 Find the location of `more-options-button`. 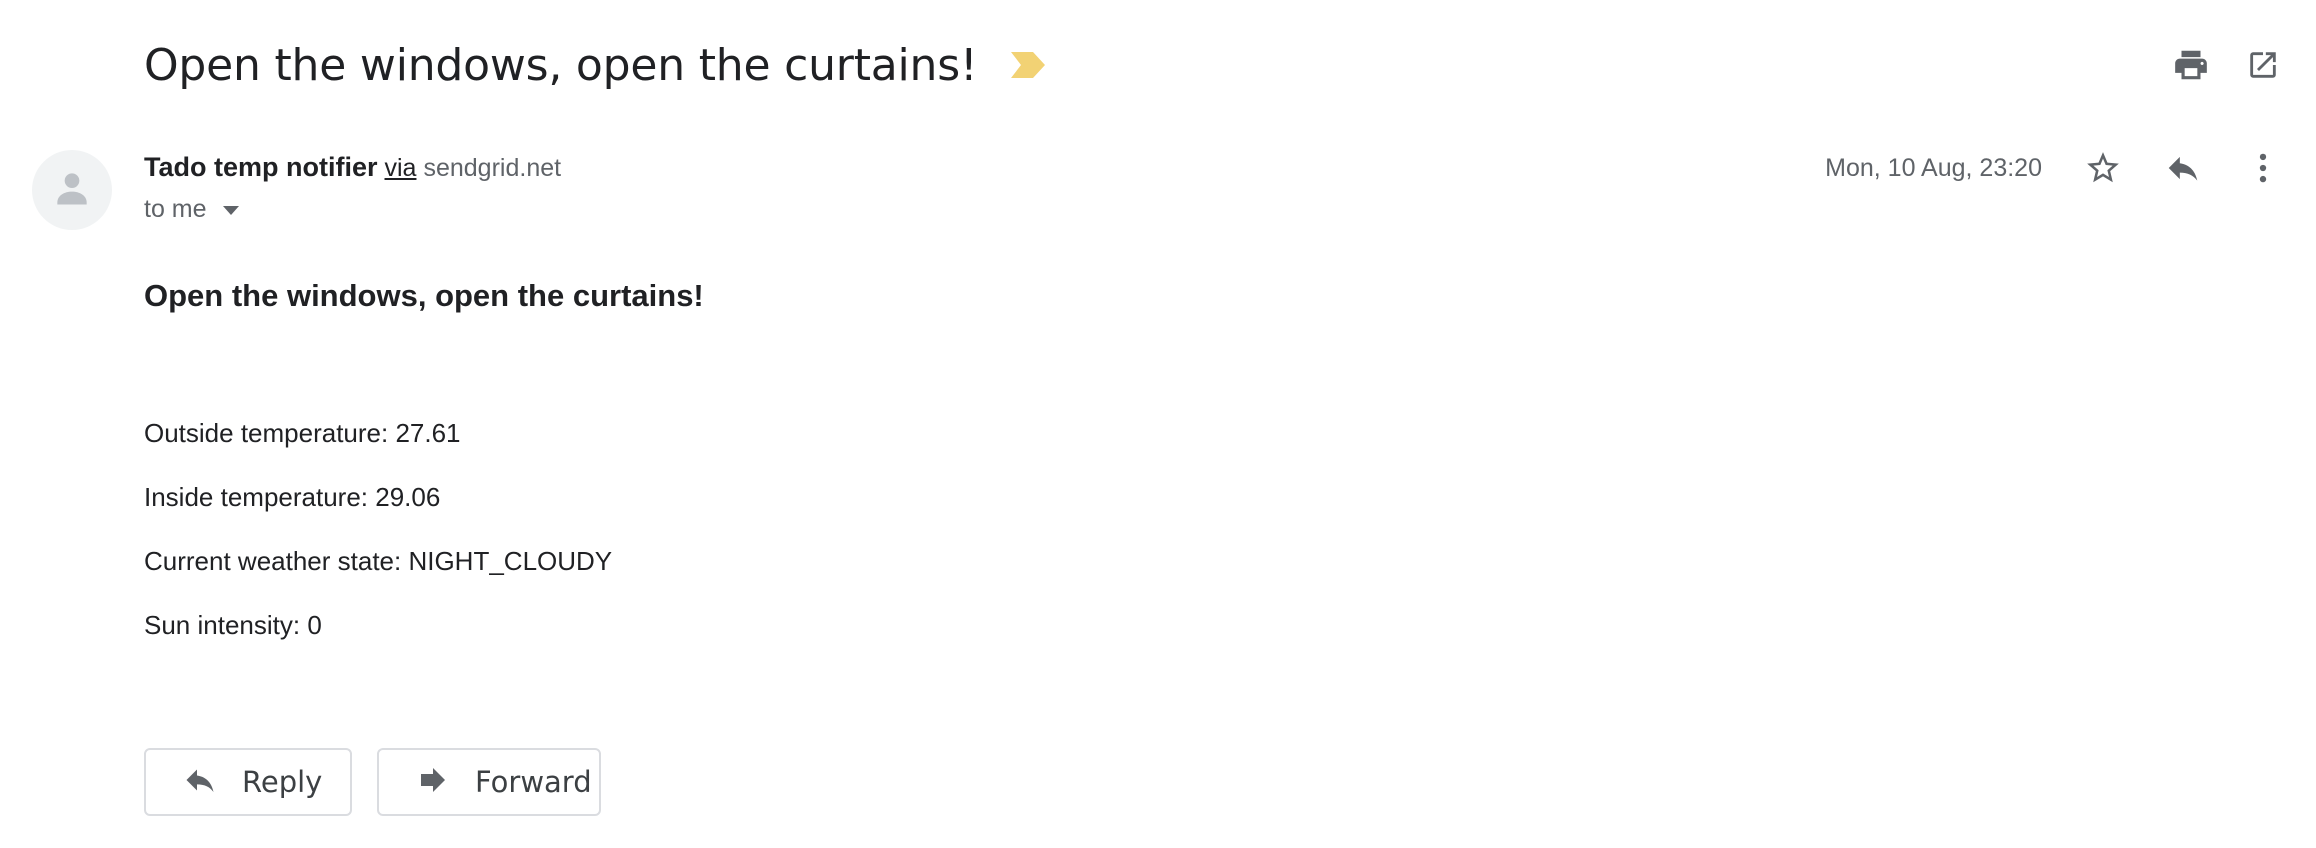

more-options-button is located at coordinates (2263, 168).